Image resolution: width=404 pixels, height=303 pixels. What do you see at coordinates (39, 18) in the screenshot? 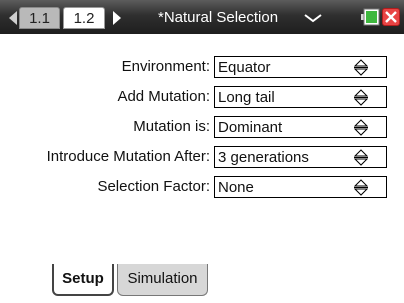
I see `page-tab-1-1: 1.1` at bounding box center [39, 18].